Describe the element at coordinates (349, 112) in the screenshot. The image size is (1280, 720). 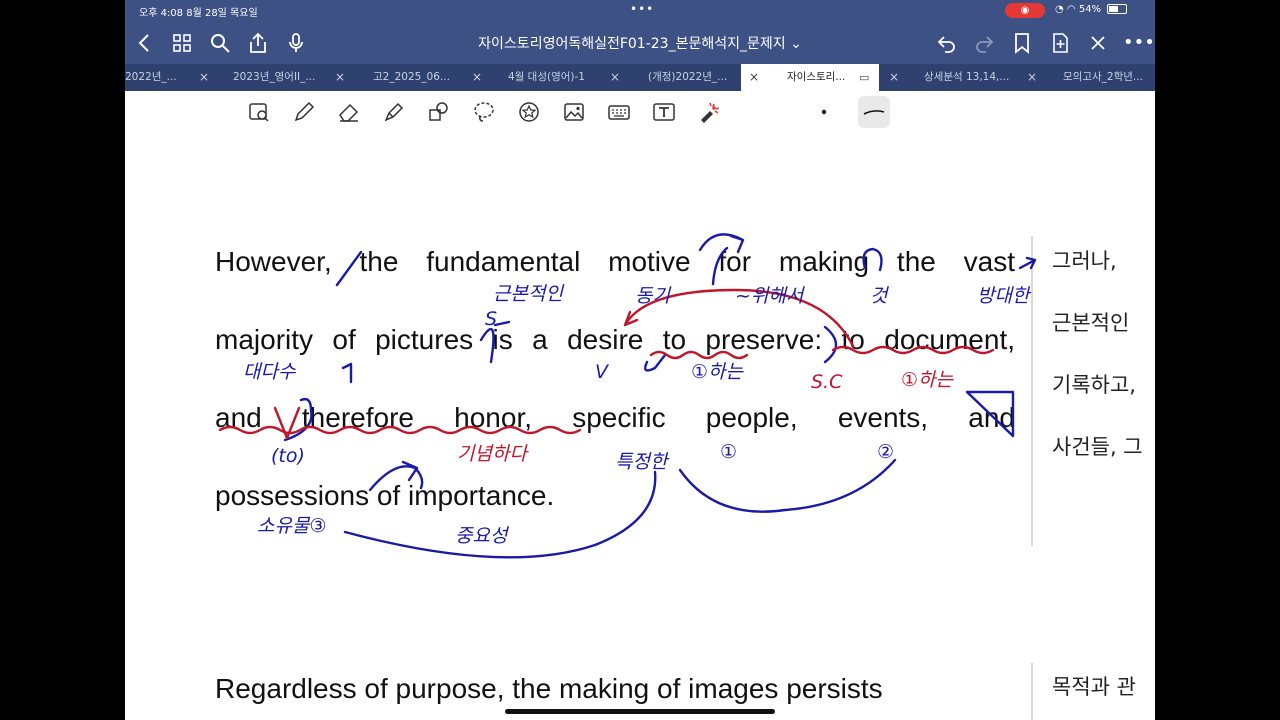
I see `eraser-icon` at that location.